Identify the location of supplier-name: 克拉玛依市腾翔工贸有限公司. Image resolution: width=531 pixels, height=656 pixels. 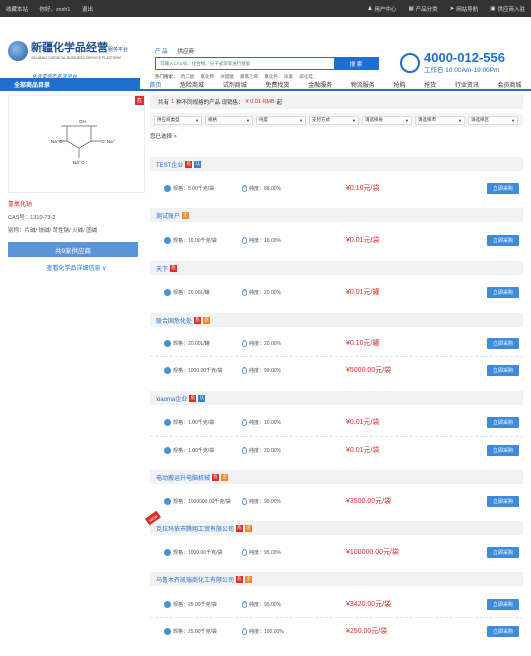
(195, 528).